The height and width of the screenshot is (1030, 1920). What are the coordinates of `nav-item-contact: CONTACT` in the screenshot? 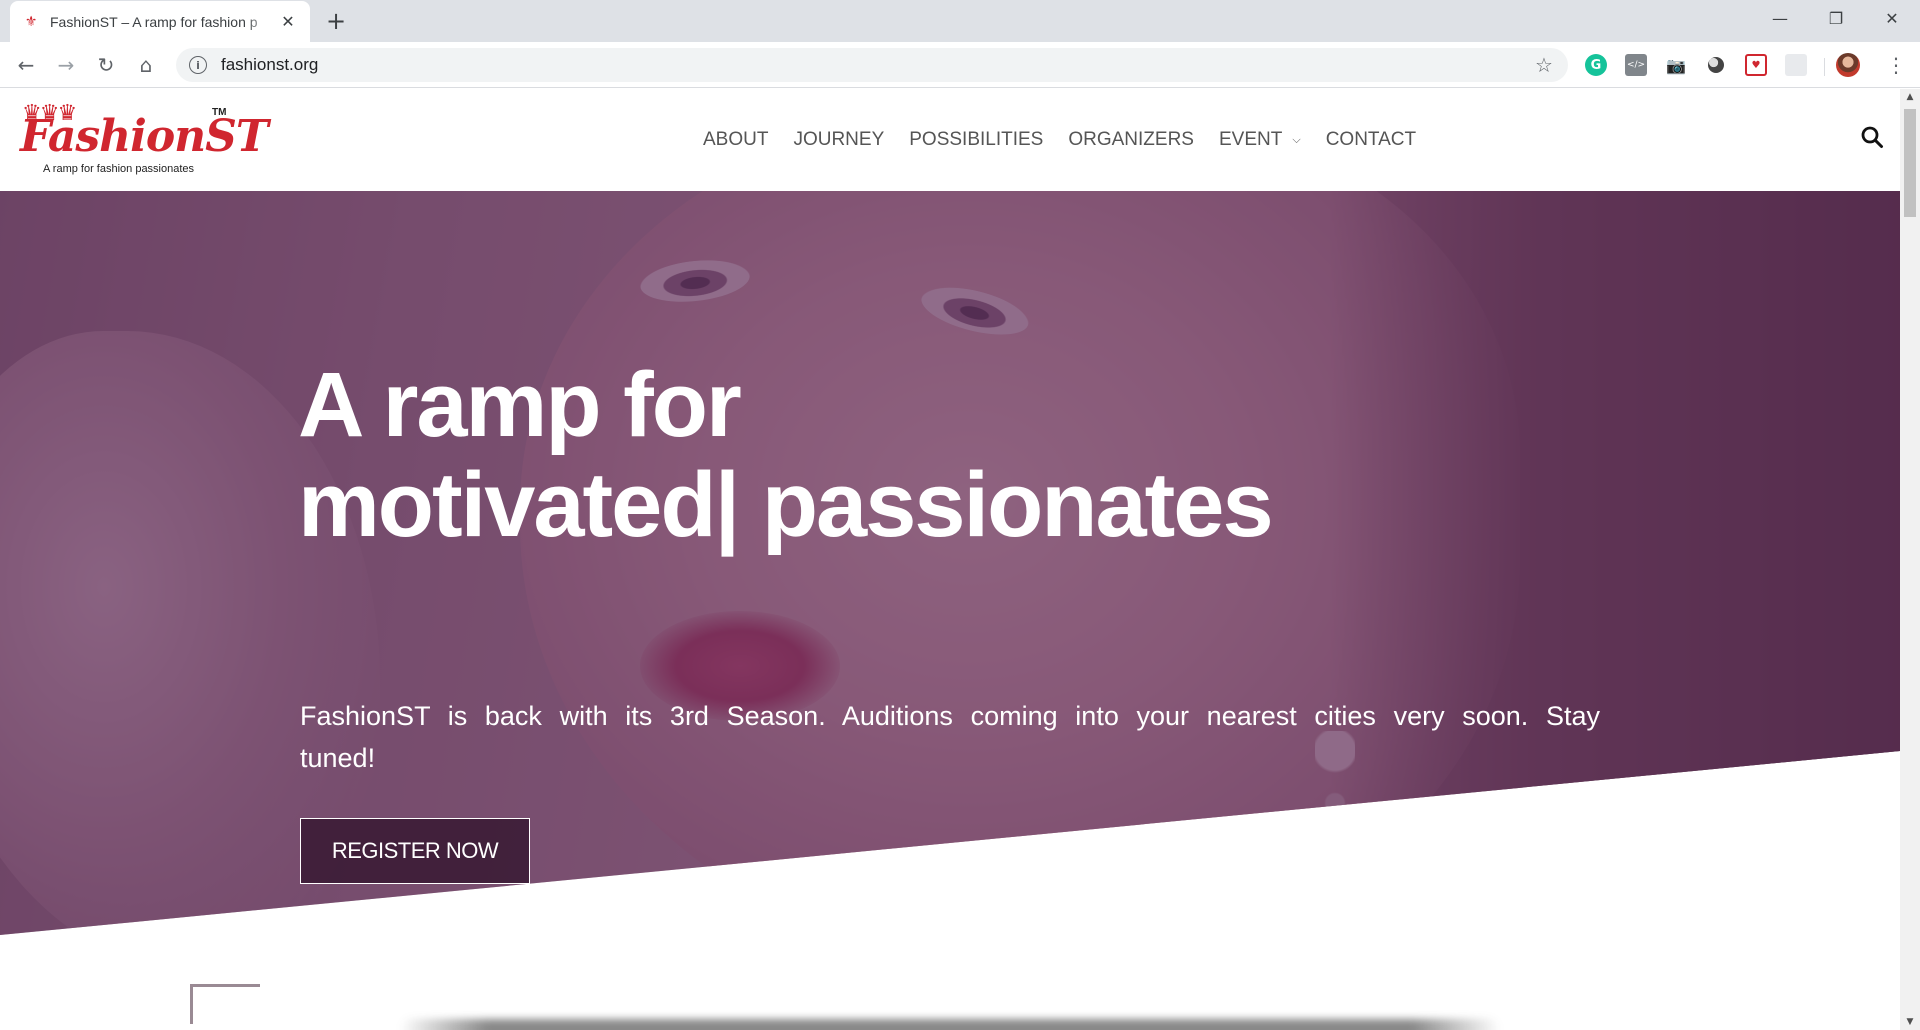 It's located at (1371, 140).